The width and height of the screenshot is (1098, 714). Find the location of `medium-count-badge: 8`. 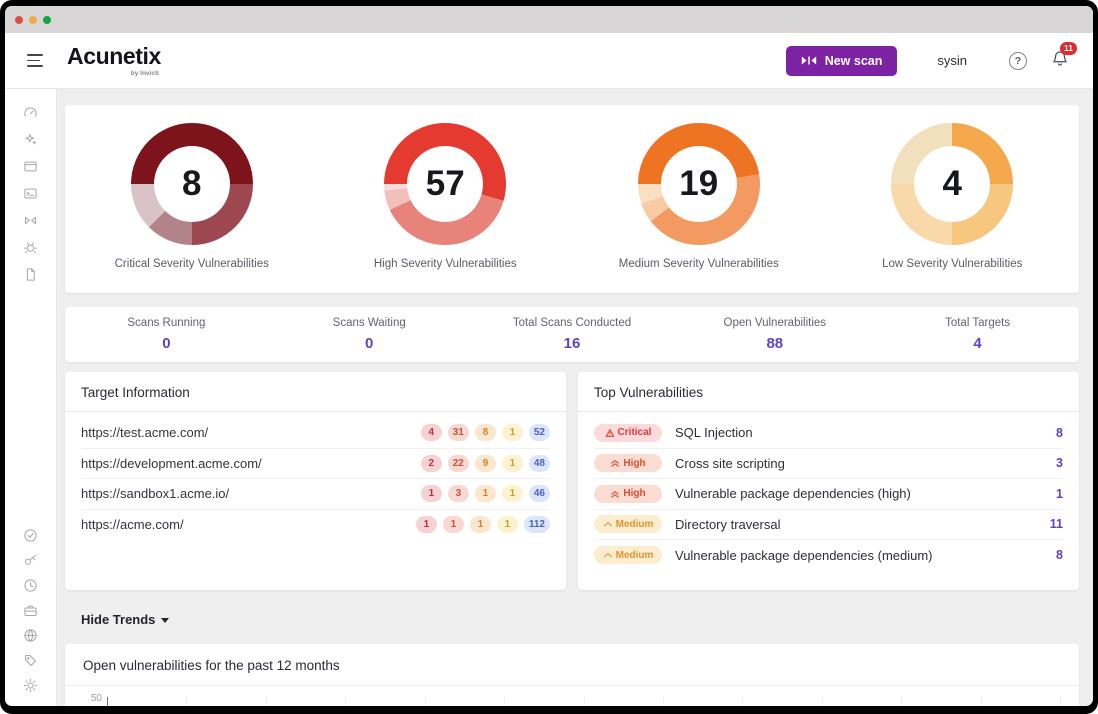

medium-count-badge: 8 is located at coordinates (485, 433).